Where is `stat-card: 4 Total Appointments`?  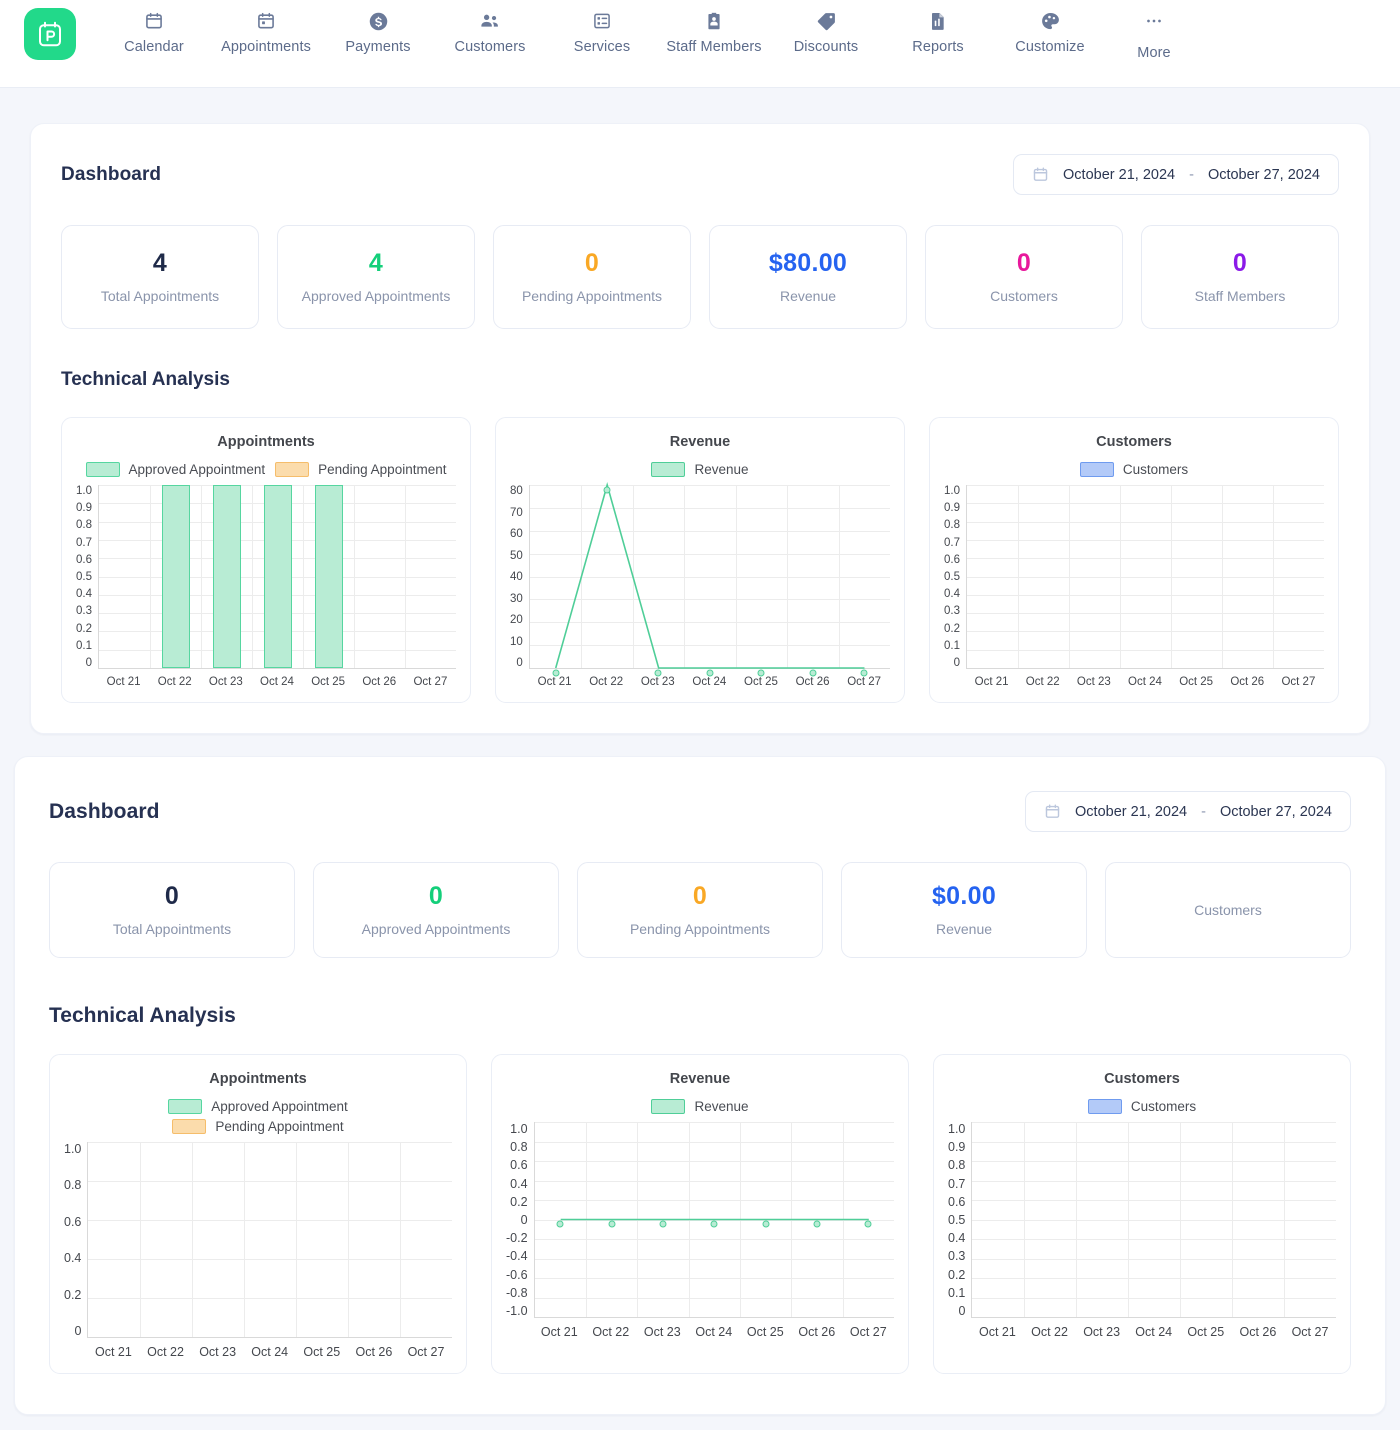 stat-card: 4 Total Appointments is located at coordinates (160, 277).